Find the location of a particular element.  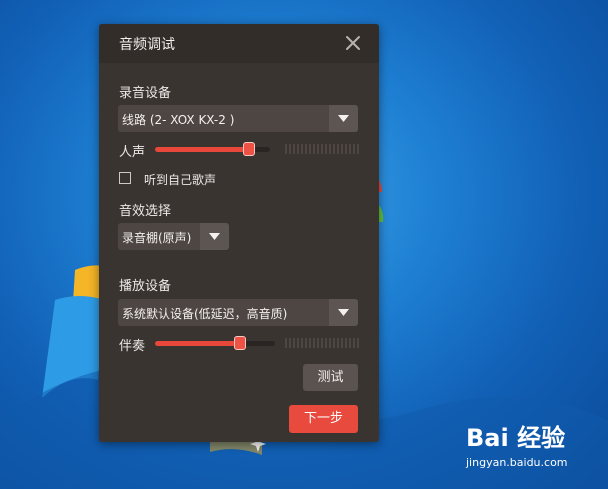

vocal-slider-handle is located at coordinates (249, 149).